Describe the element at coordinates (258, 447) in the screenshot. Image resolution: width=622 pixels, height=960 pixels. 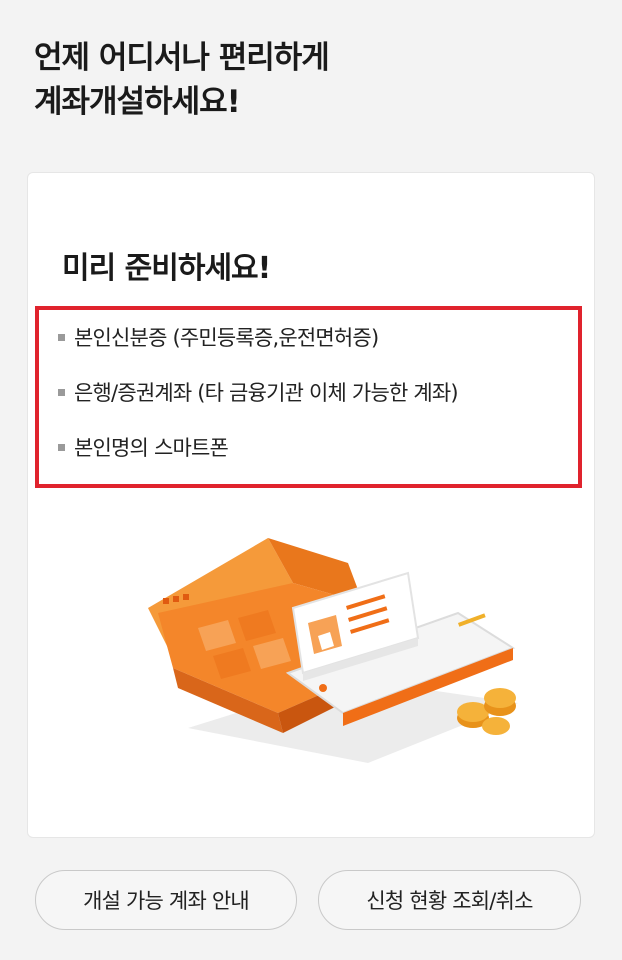
I see `requirement-smartphone: 본인명의 스마트폰` at that location.